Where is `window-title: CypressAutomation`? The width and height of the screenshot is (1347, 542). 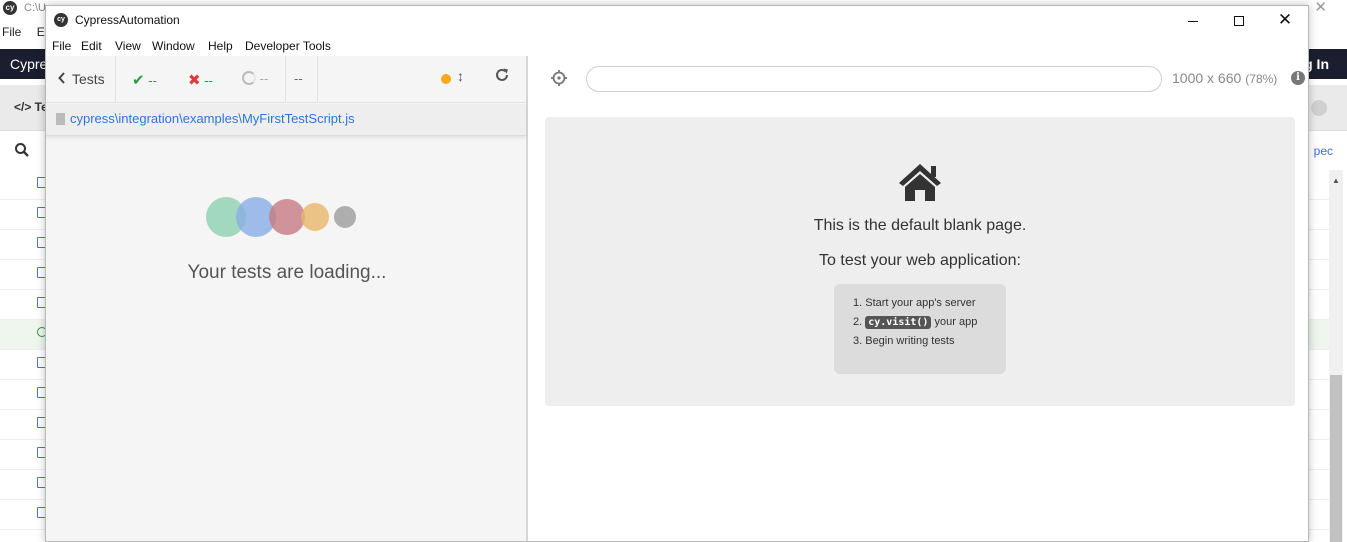 window-title: CypressAutomation is located at coordinates (127, 20).